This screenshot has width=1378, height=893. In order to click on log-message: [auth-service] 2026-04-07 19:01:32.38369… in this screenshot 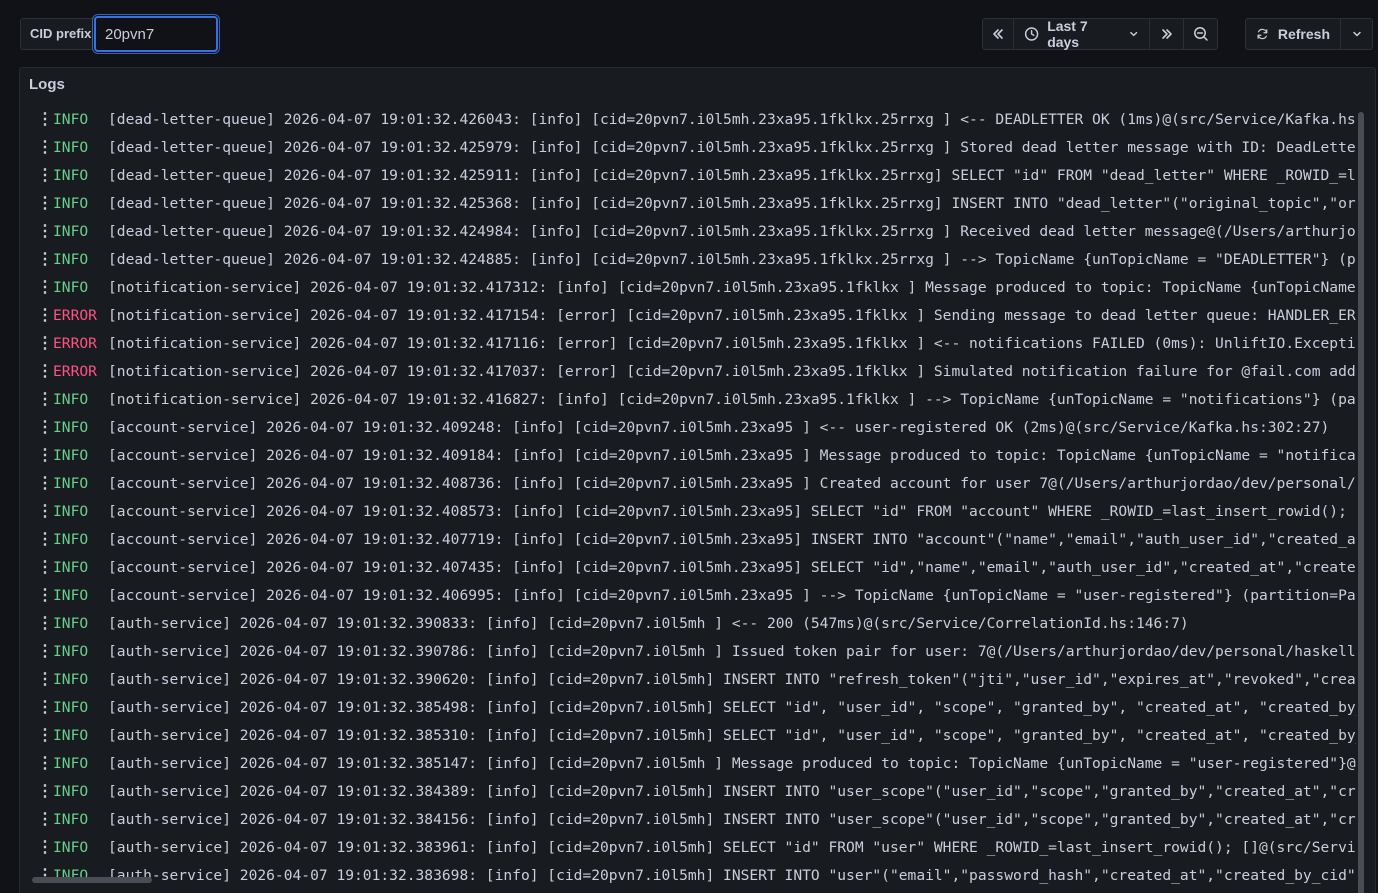, I will do `click(732, 875)`.